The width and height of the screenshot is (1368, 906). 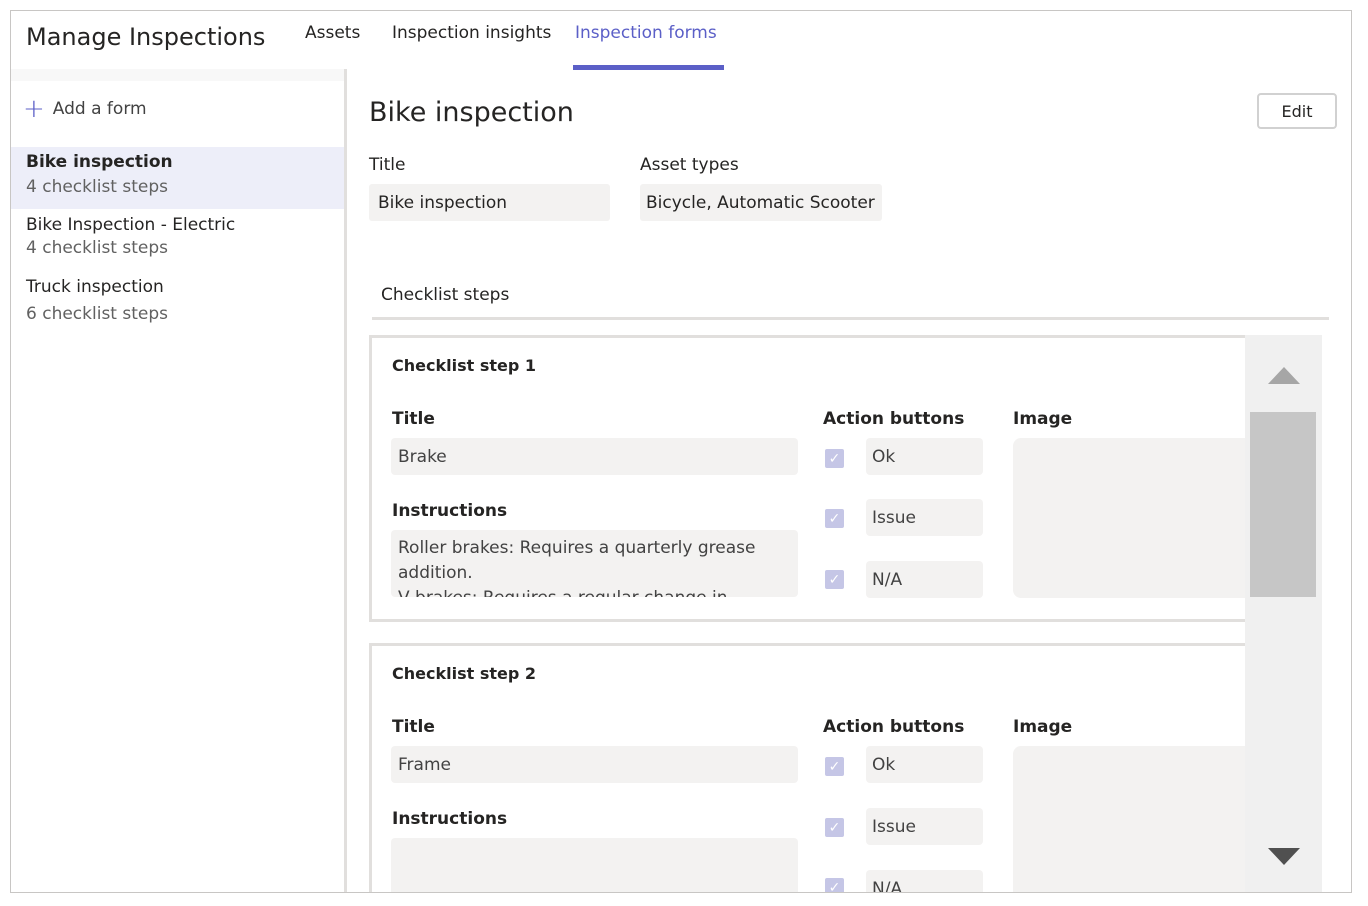 I want to click on add-form-button: + Add a form, so click(x=85, y=109).